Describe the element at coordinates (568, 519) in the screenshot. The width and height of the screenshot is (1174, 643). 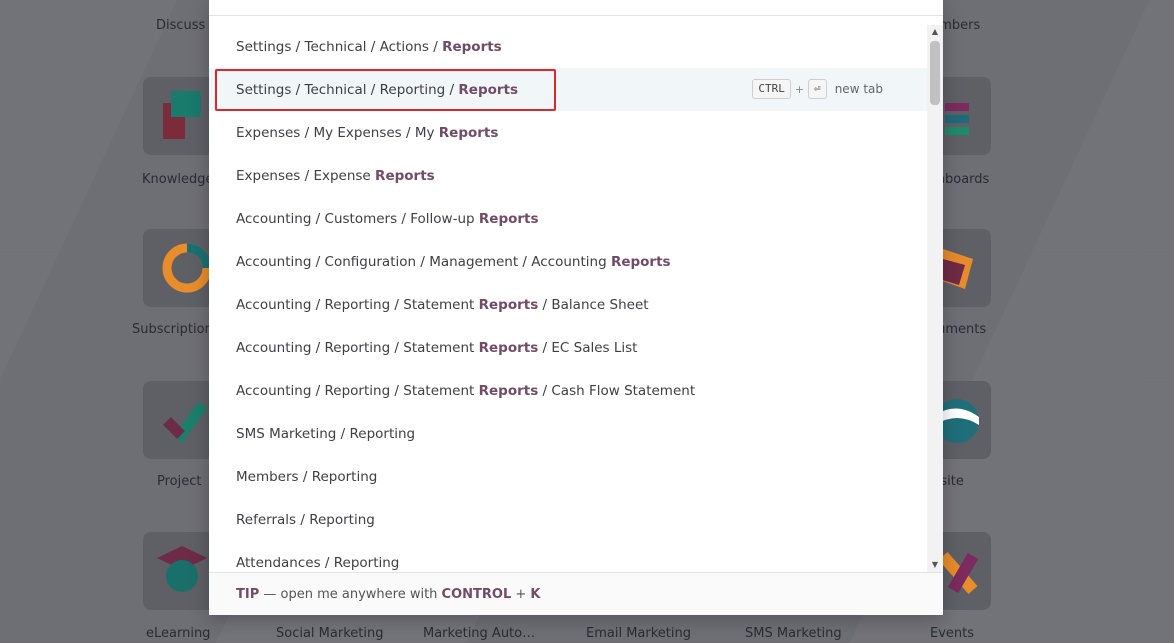
I see `result-row: Referrals / Reporting` at that location.